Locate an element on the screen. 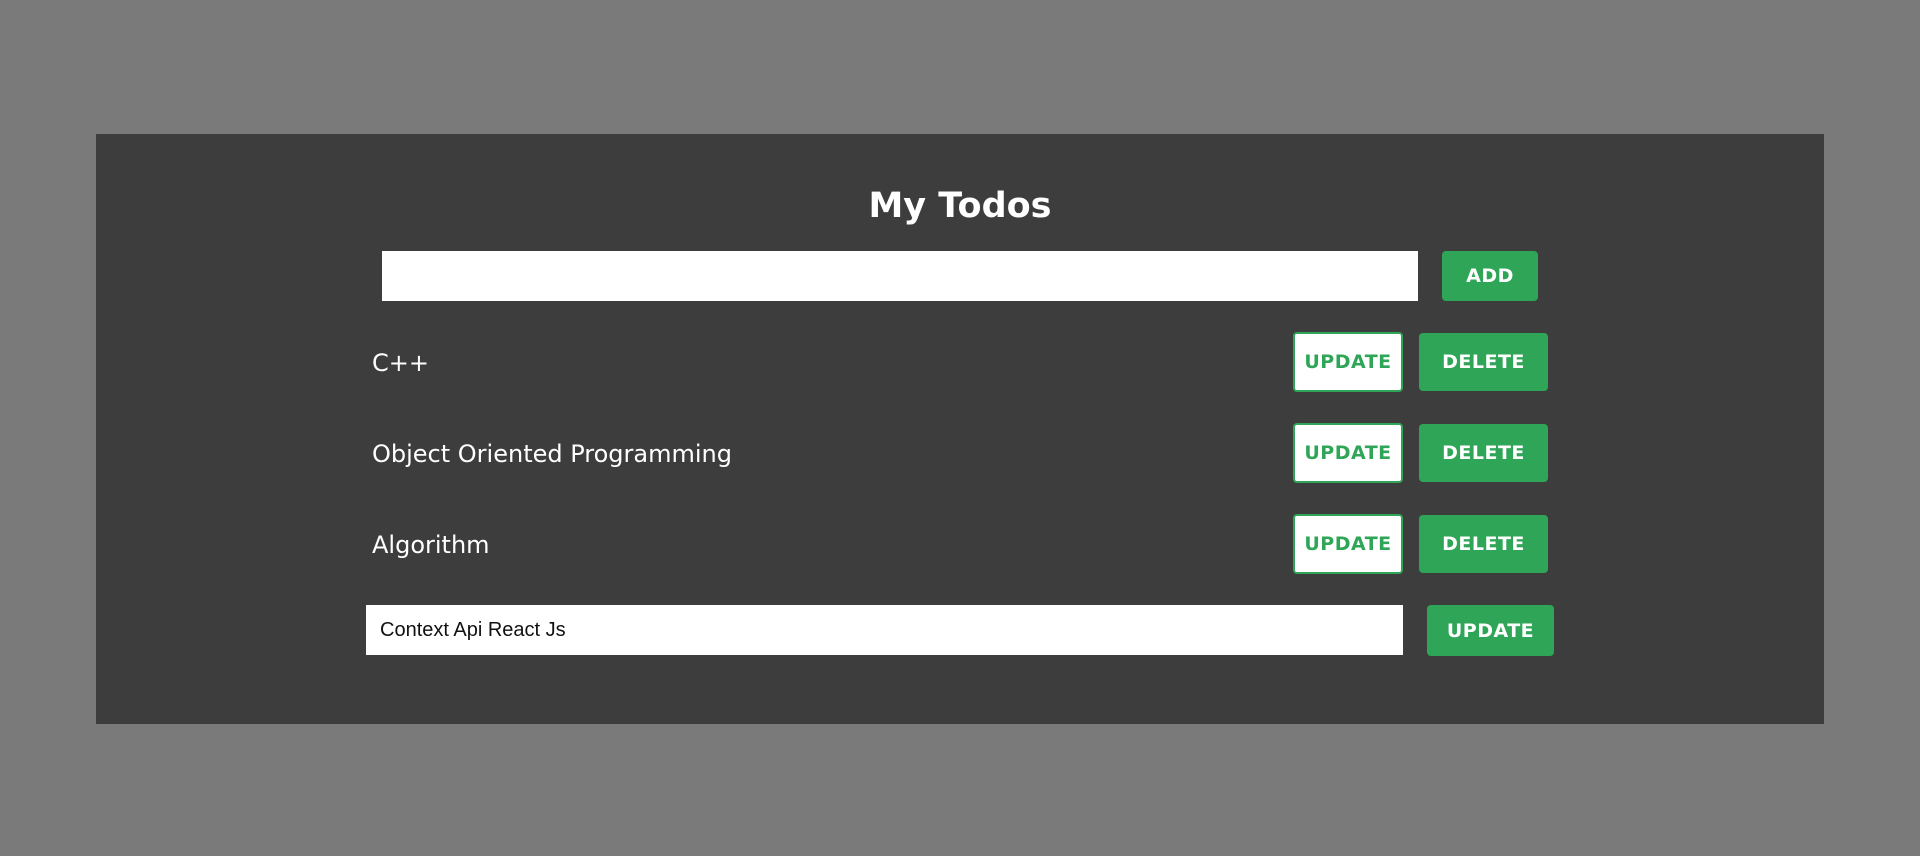 This screenshot has height=856, width=1920. add-button: ADD is located at coordinates (1490, 276).